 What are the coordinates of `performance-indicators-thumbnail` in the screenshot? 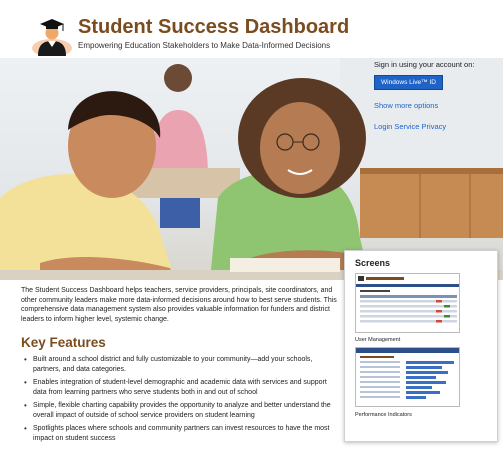 It's located at (407, 377).